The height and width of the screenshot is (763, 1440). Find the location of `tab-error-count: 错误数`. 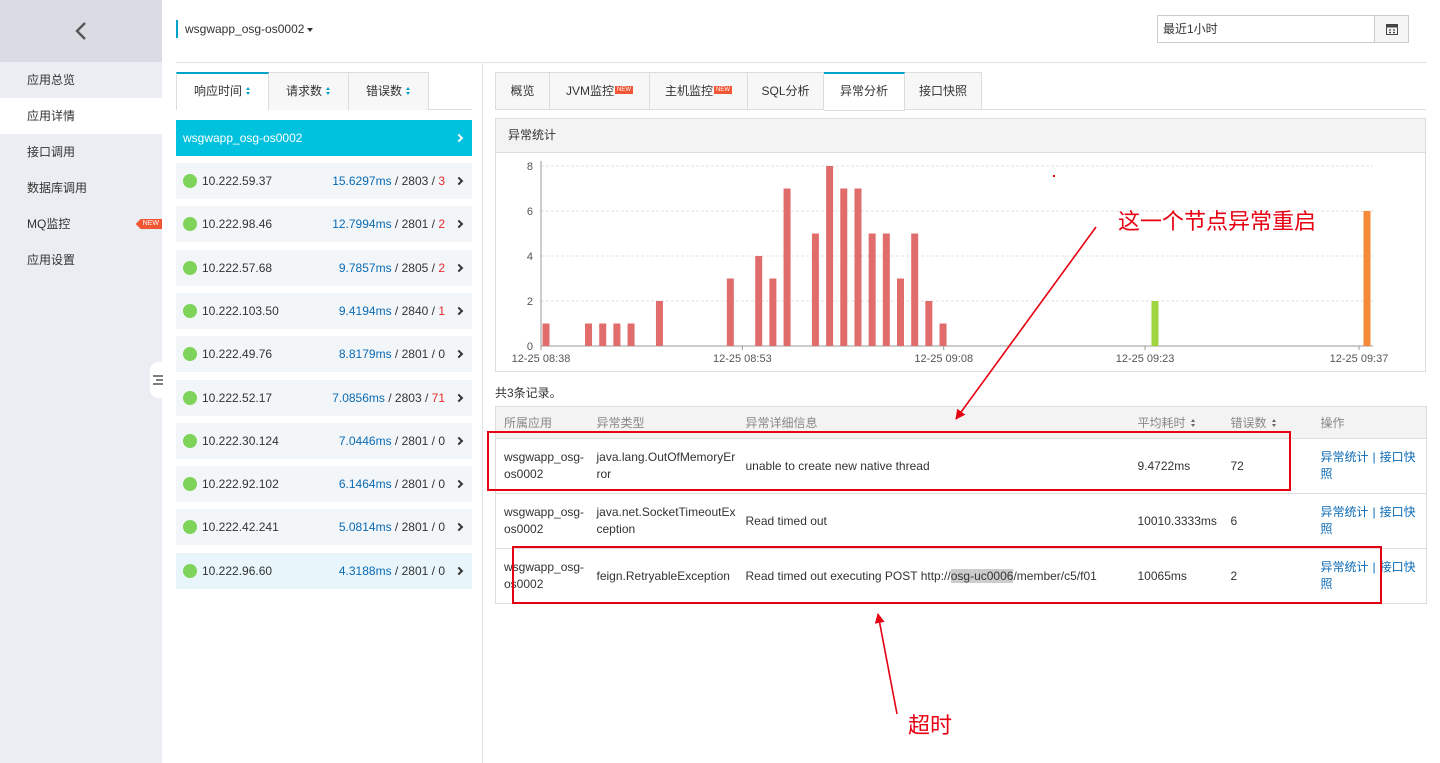

tab-error-count: 错误数 is located at coordinates (389, 91).